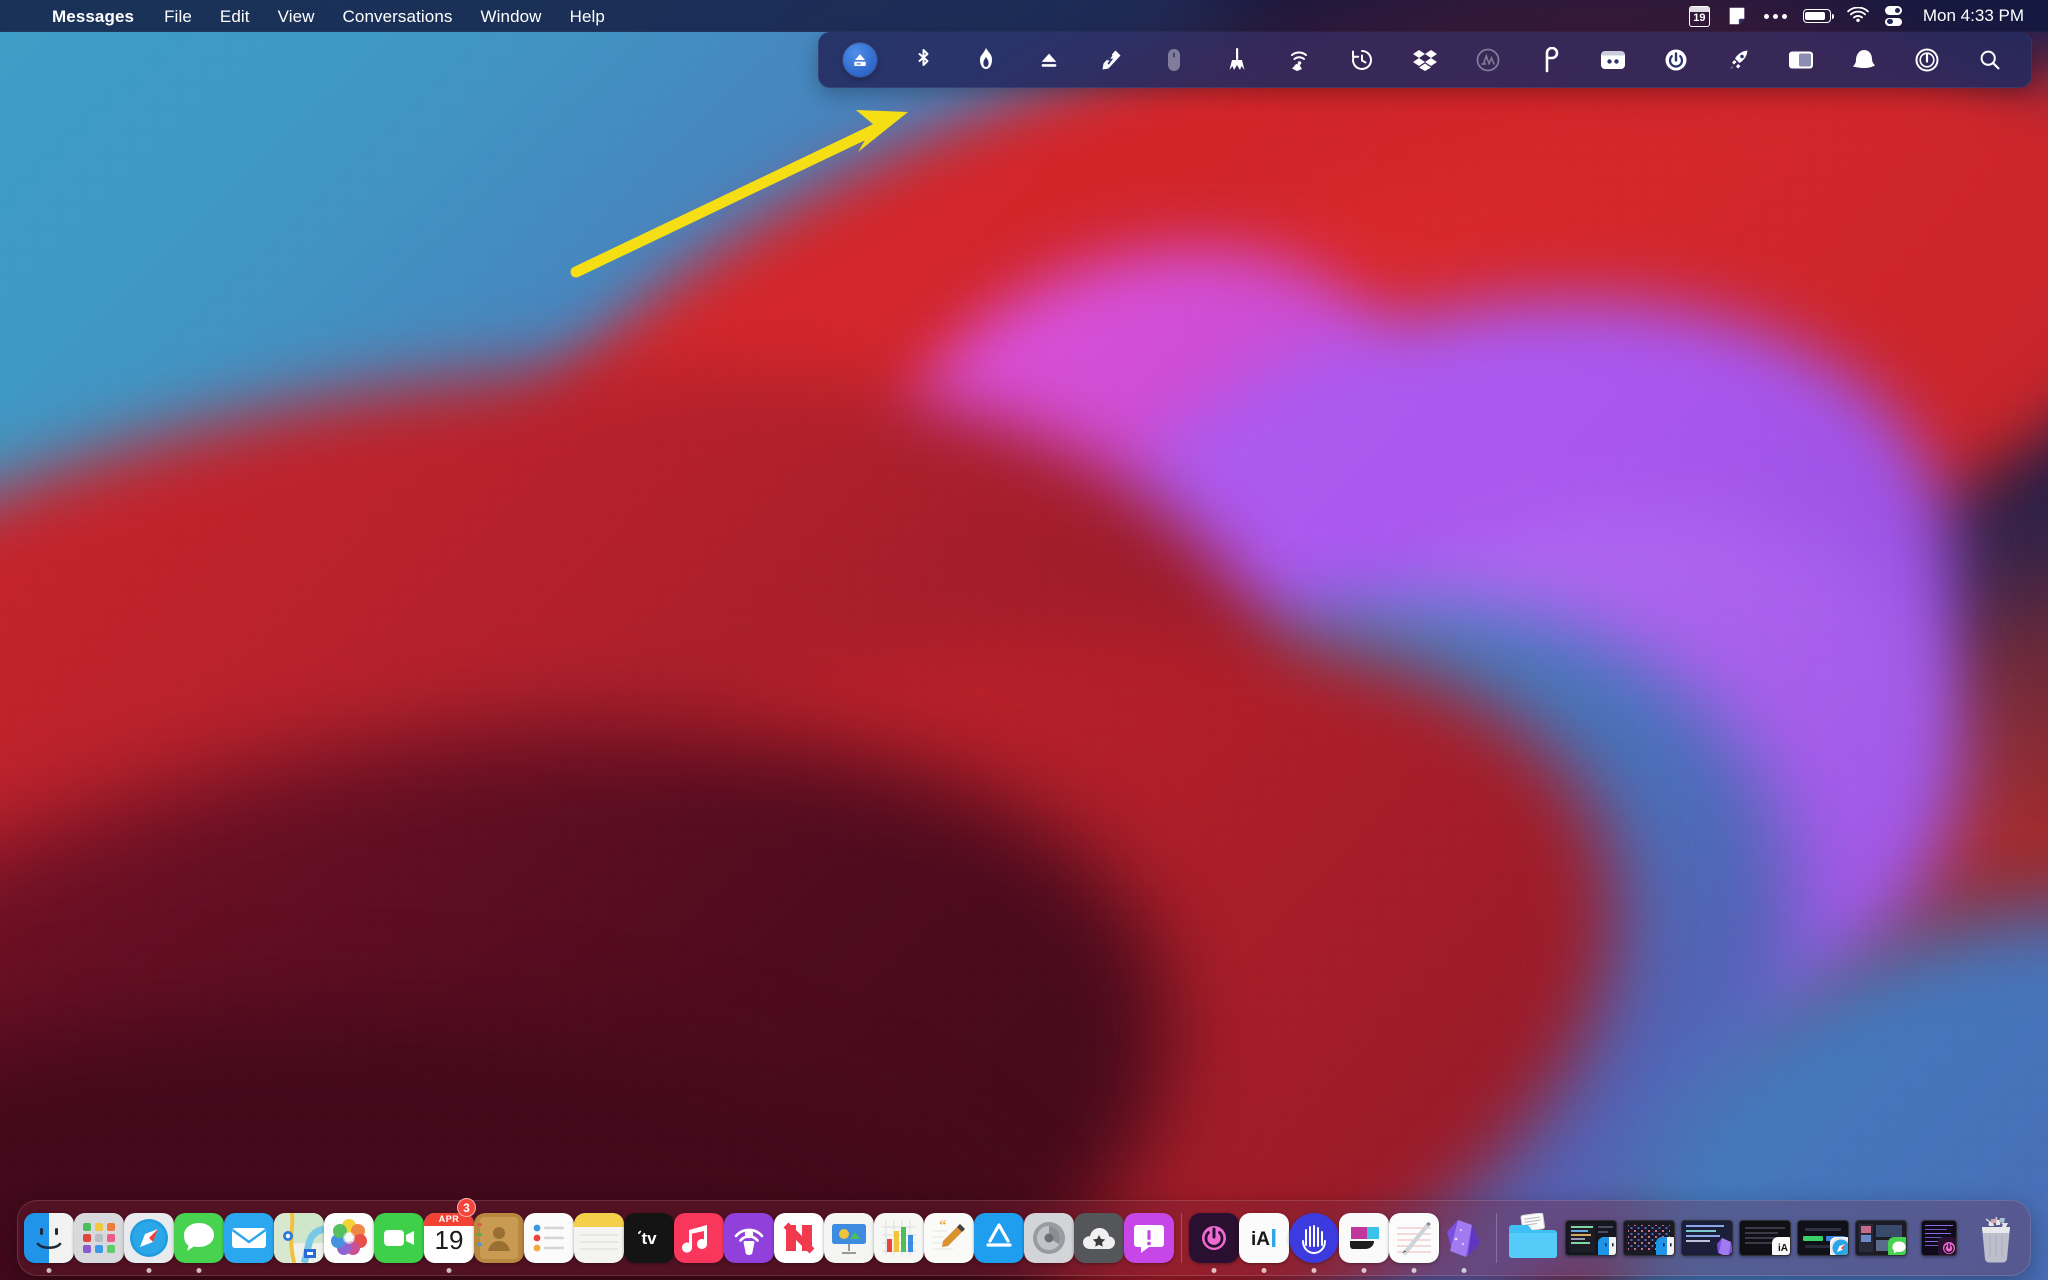 The width and height of the screenshot is (2048, 1280). I want to click on eject-drive-icon-highlight, so click(860, 59).